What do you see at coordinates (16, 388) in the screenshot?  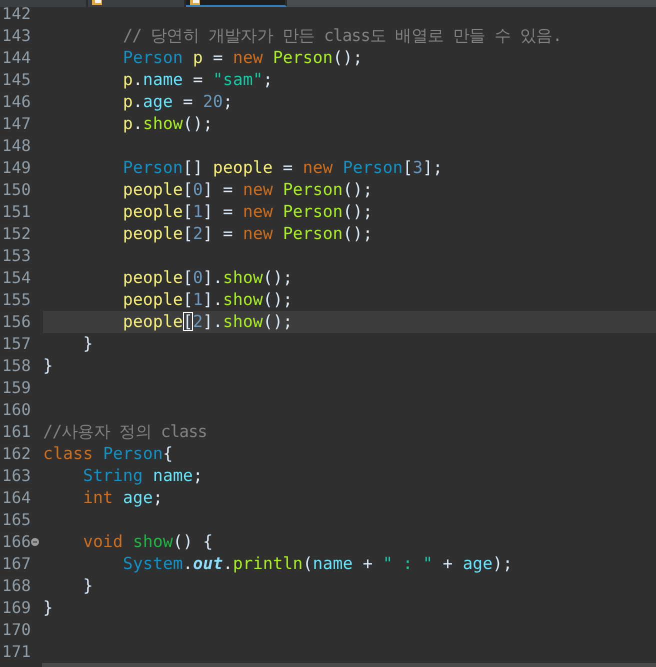 I see `line-number: 159` at bounding box center [16, 388].